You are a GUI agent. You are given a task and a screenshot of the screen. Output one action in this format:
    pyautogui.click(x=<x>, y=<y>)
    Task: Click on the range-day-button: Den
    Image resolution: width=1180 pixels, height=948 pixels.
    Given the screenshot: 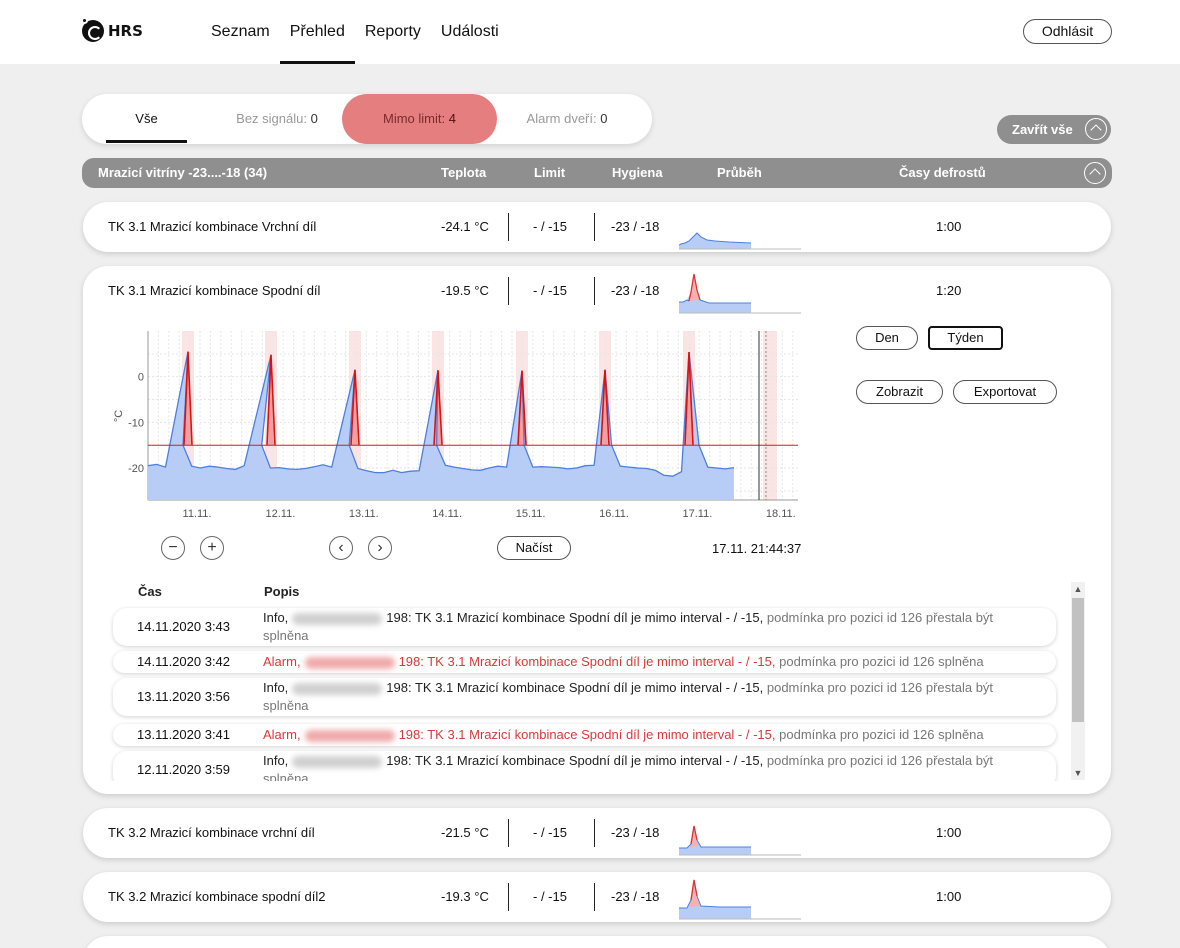 What is the action you would take?
    pyautogui.click(x=887, y=338)
    